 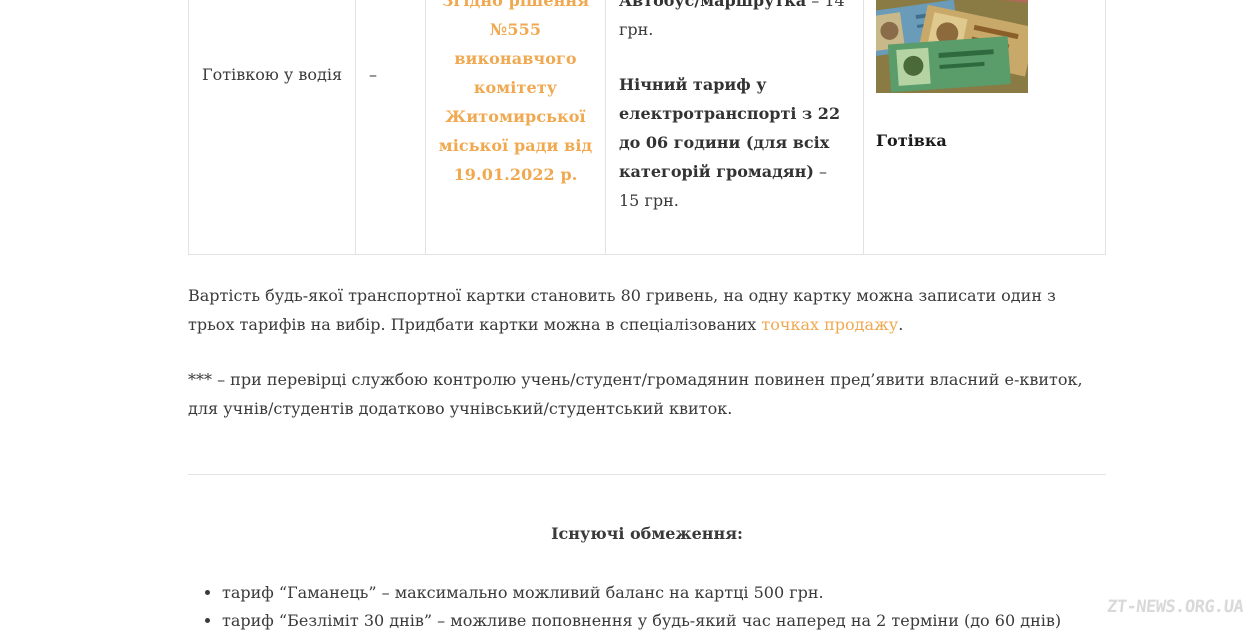 What do you see at coordinates (272, 74) in the screenshot?
I see `payment-method-text: Готівкою у водія` at bounding box center [272, 74].